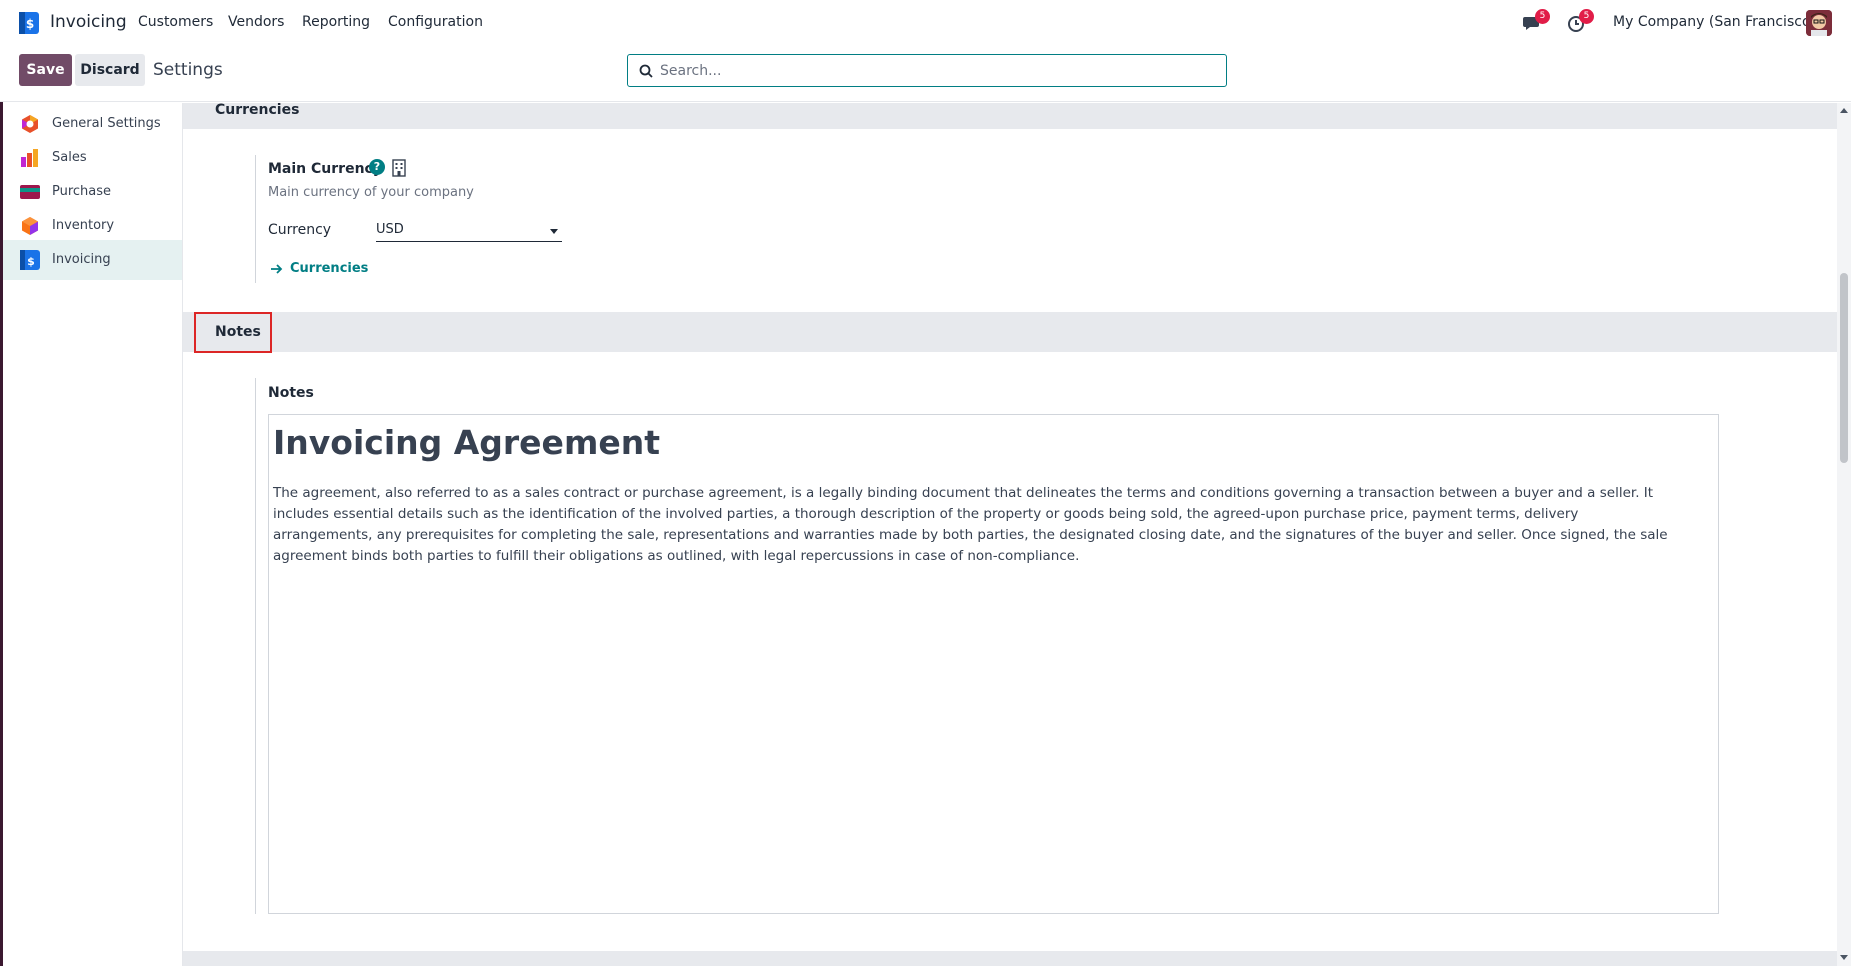 This screenshot has height=966, width=1851. I want to click on activities-badge: 5, so click(1586, 16).